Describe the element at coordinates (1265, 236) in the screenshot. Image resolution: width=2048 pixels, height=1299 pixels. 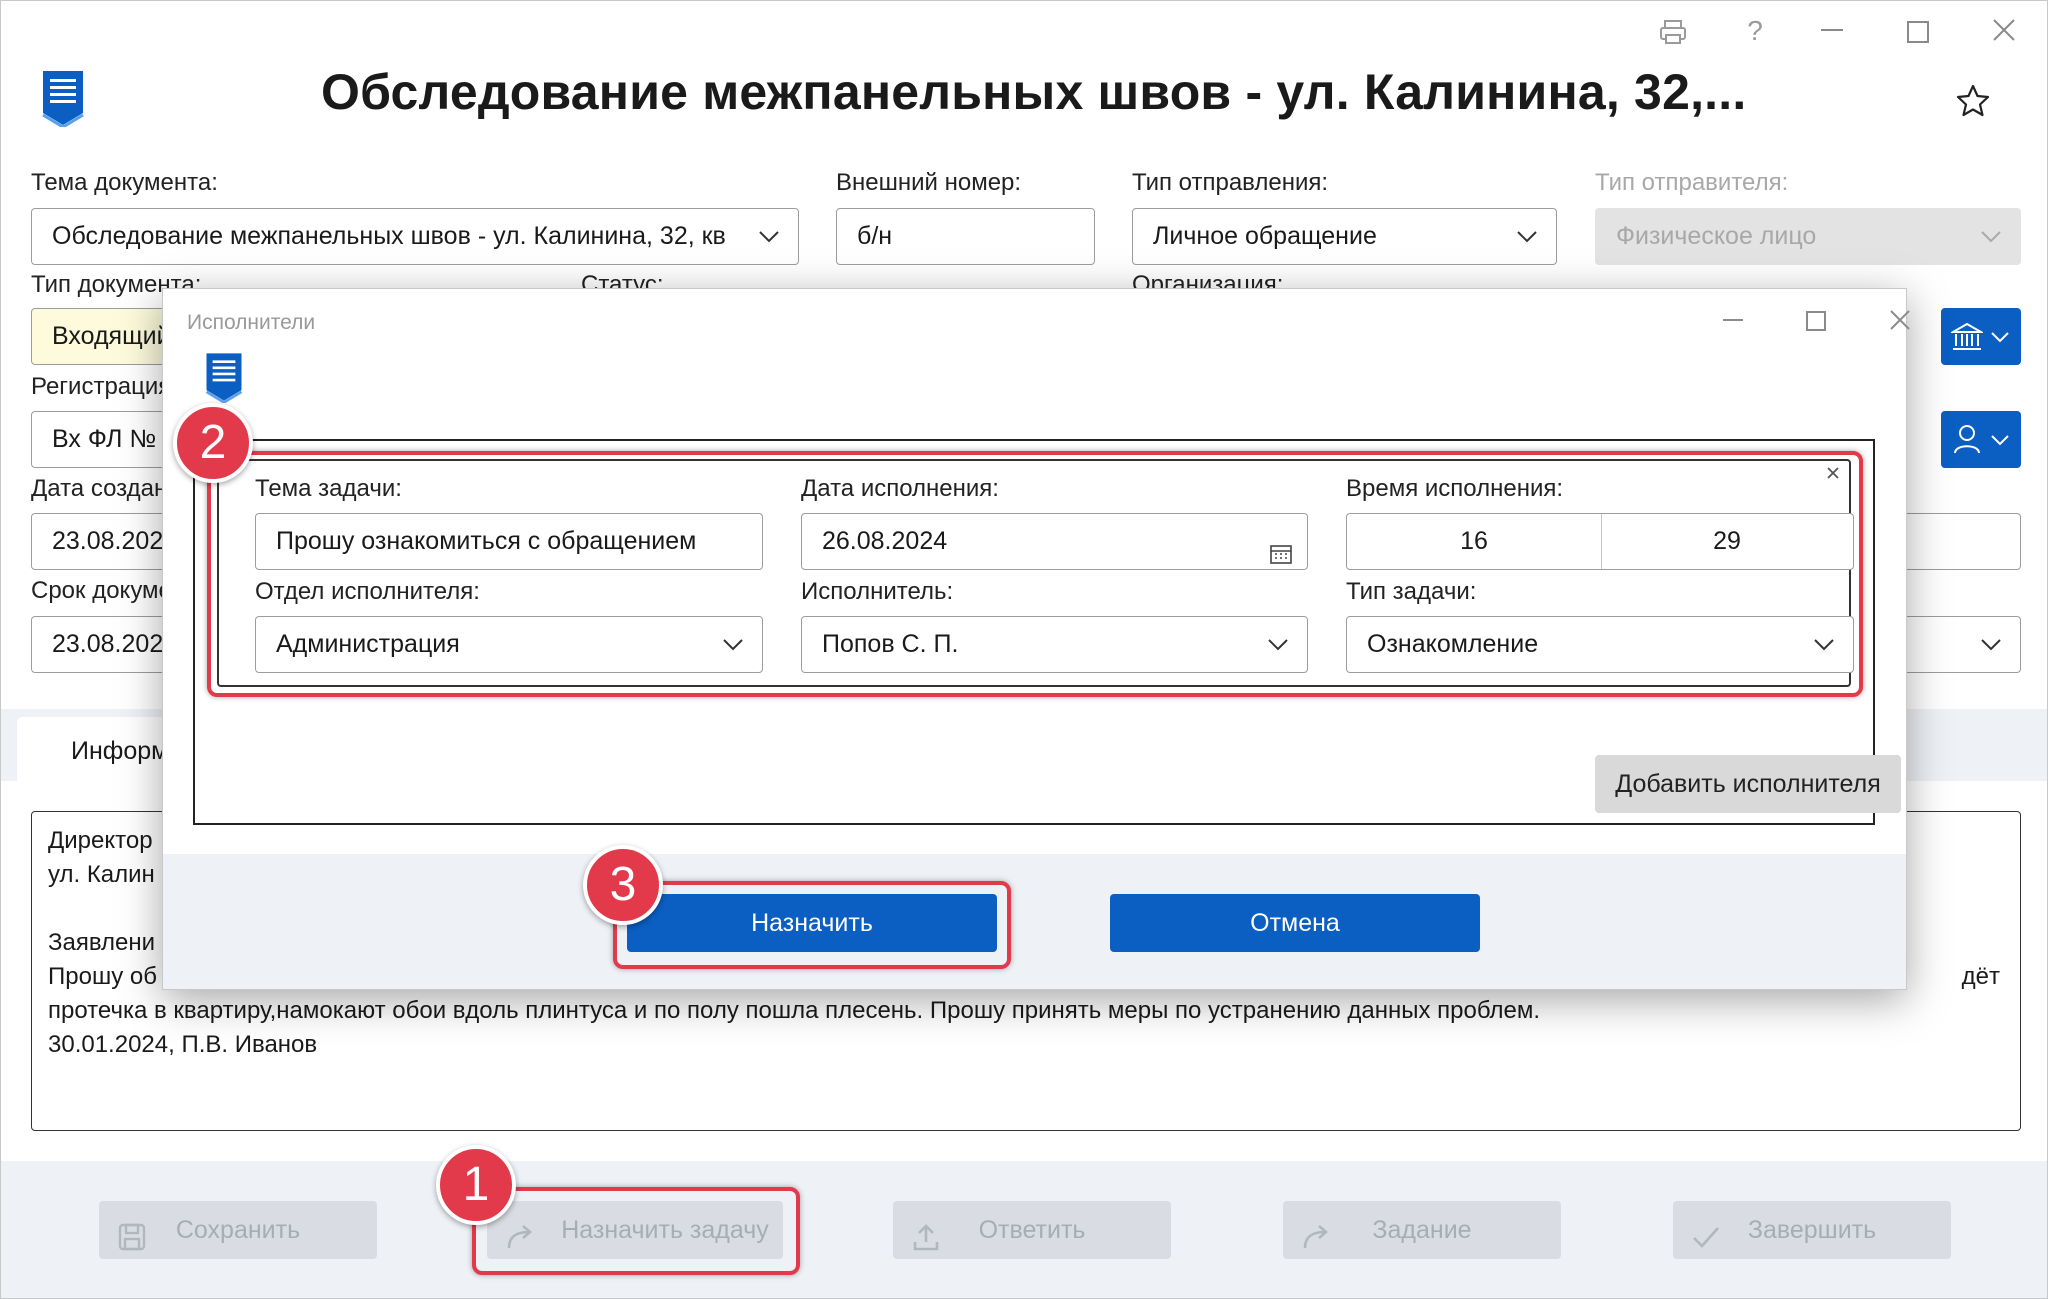
I see `send-type-value: Личное обращение` at that location.